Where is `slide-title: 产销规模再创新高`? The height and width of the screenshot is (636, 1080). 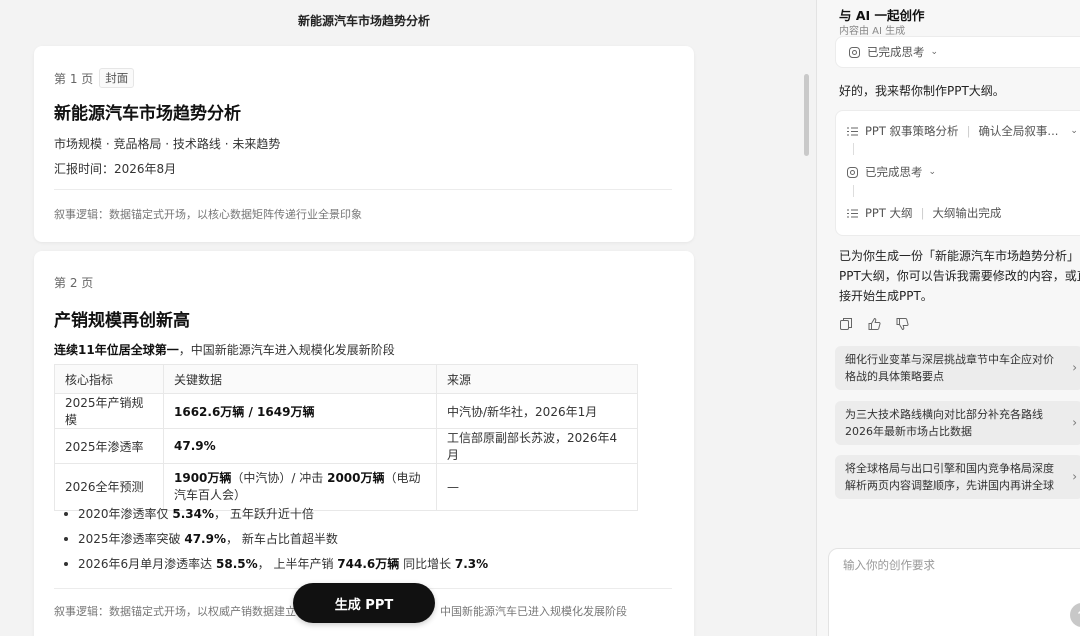 slide-title: 产销规模再创新高 is located at coordinates (122, 321).